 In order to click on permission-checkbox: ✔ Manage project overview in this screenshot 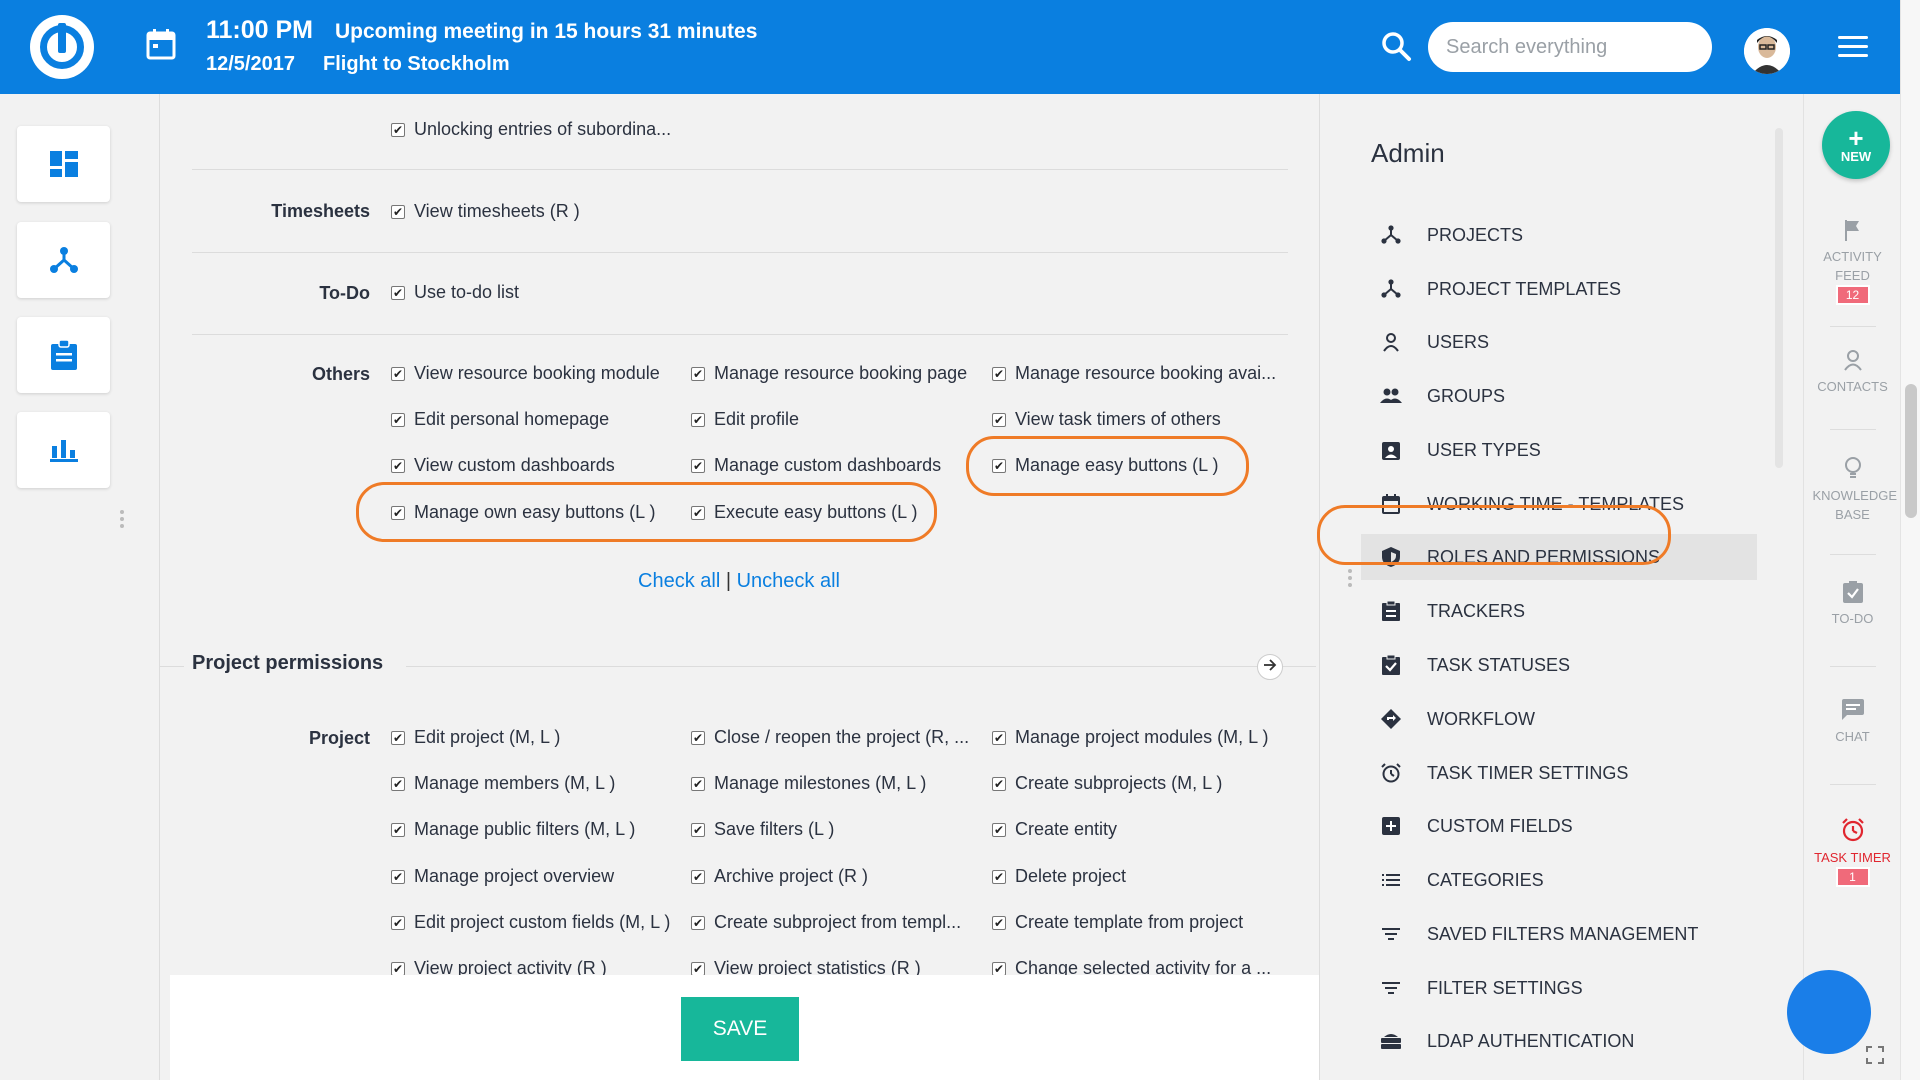, I will do `click(502, 876)`.